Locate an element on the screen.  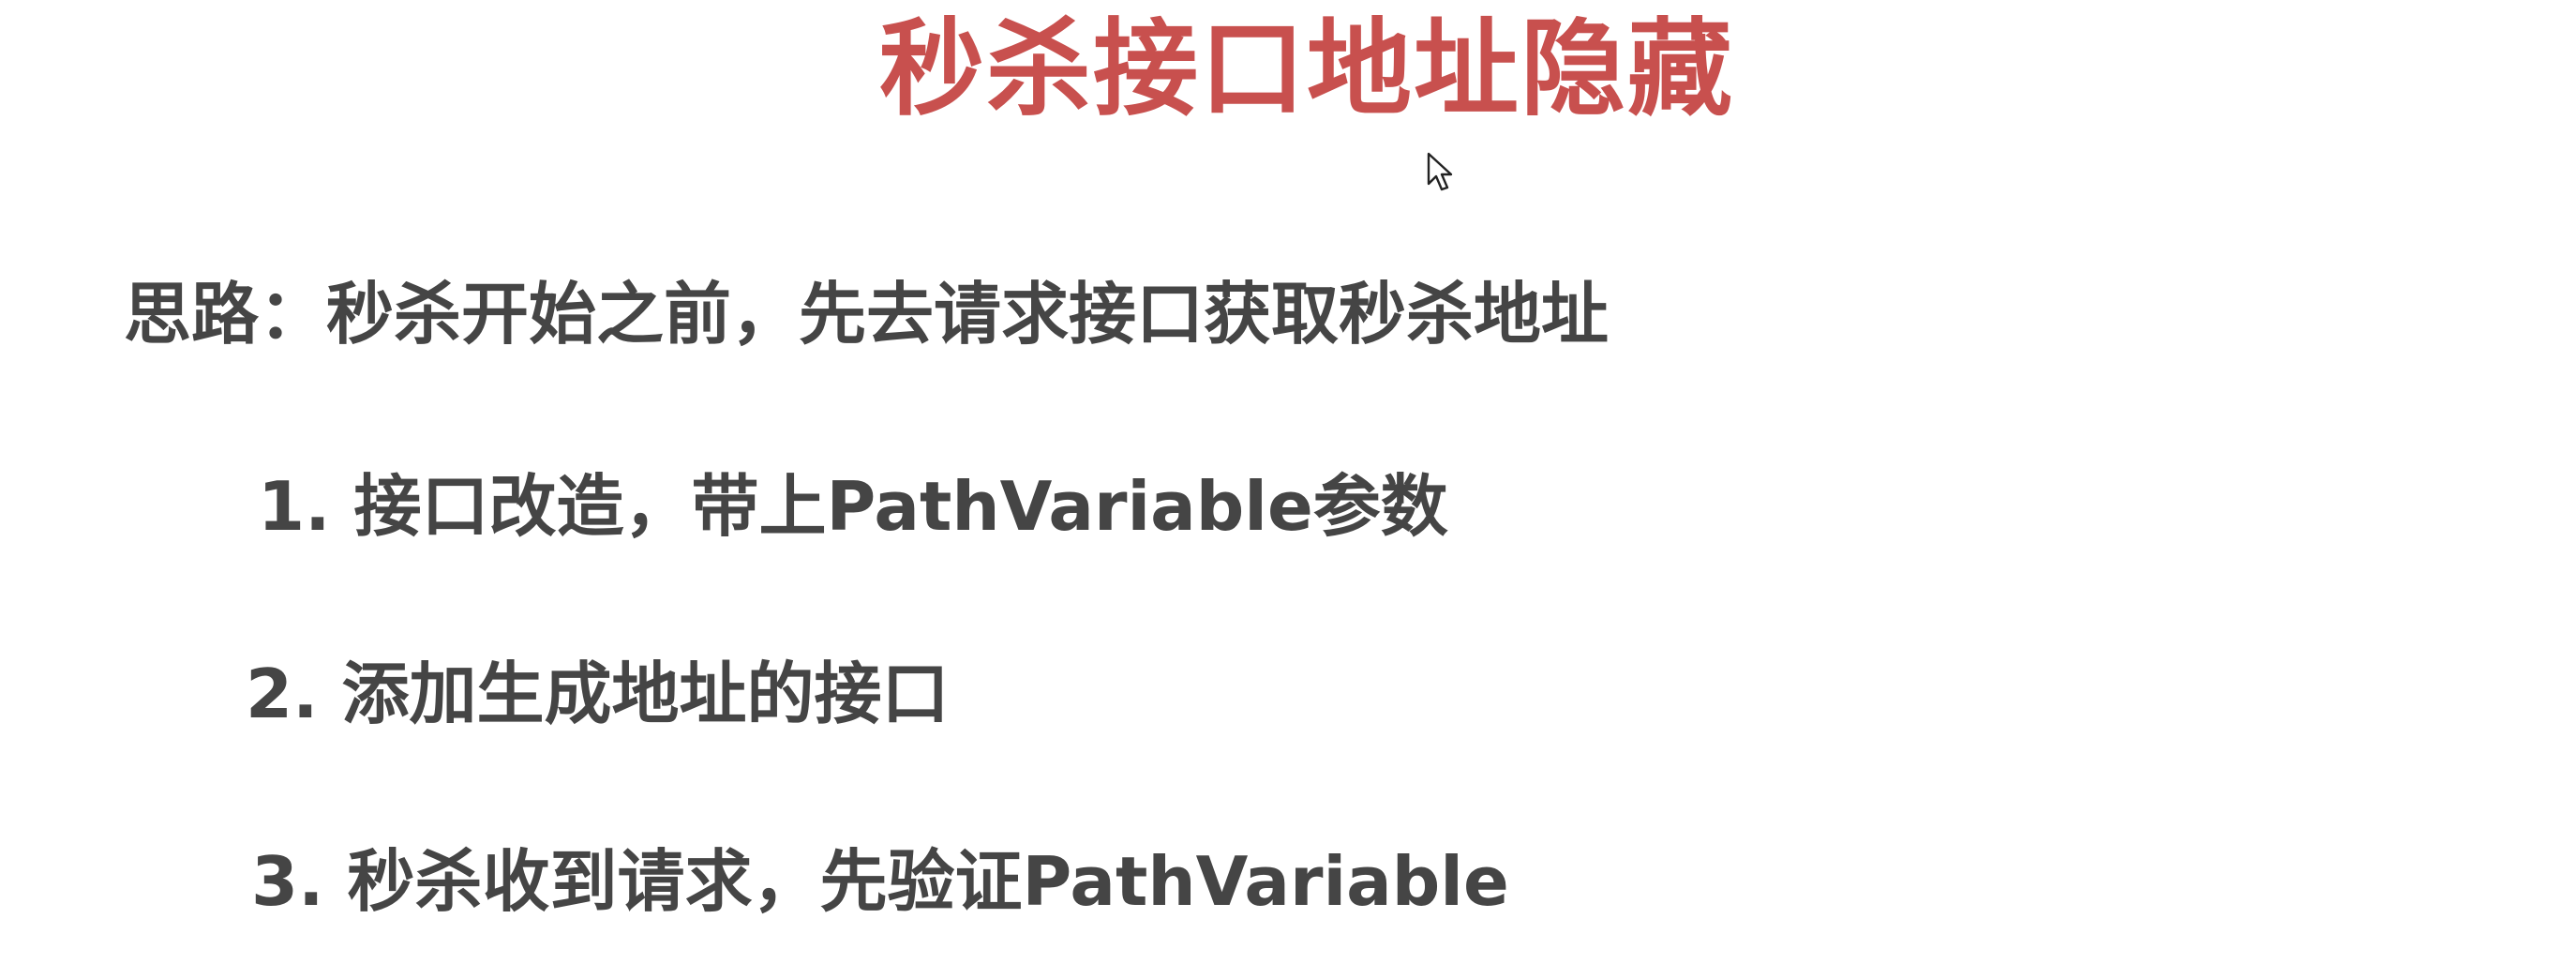
slide-title: 秒杀接口地址隐藏 is located at coordinates (1307, 69).